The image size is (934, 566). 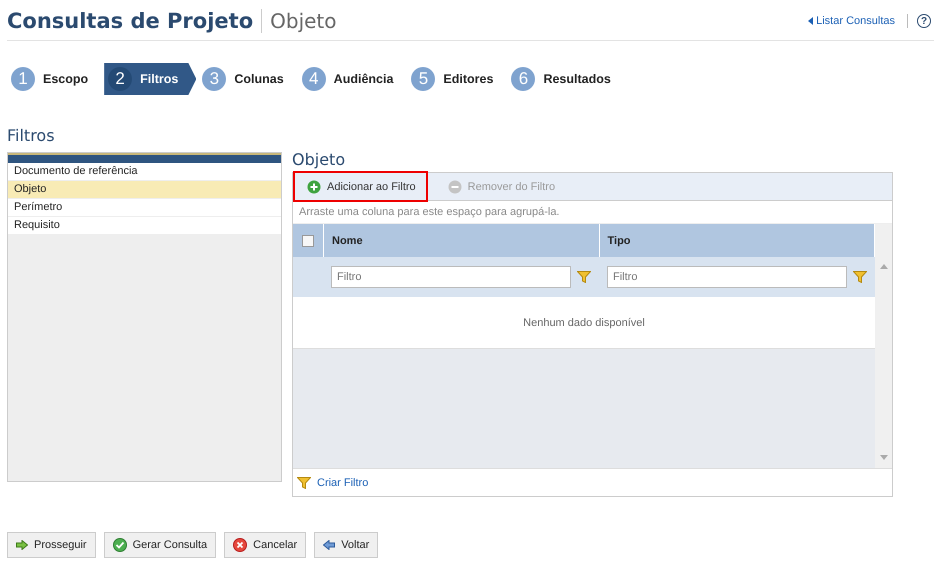 What do you see at coordinates (884, 266) in the screenshot?
I see `scroll-up-icon` at bounding box center [884, 266].